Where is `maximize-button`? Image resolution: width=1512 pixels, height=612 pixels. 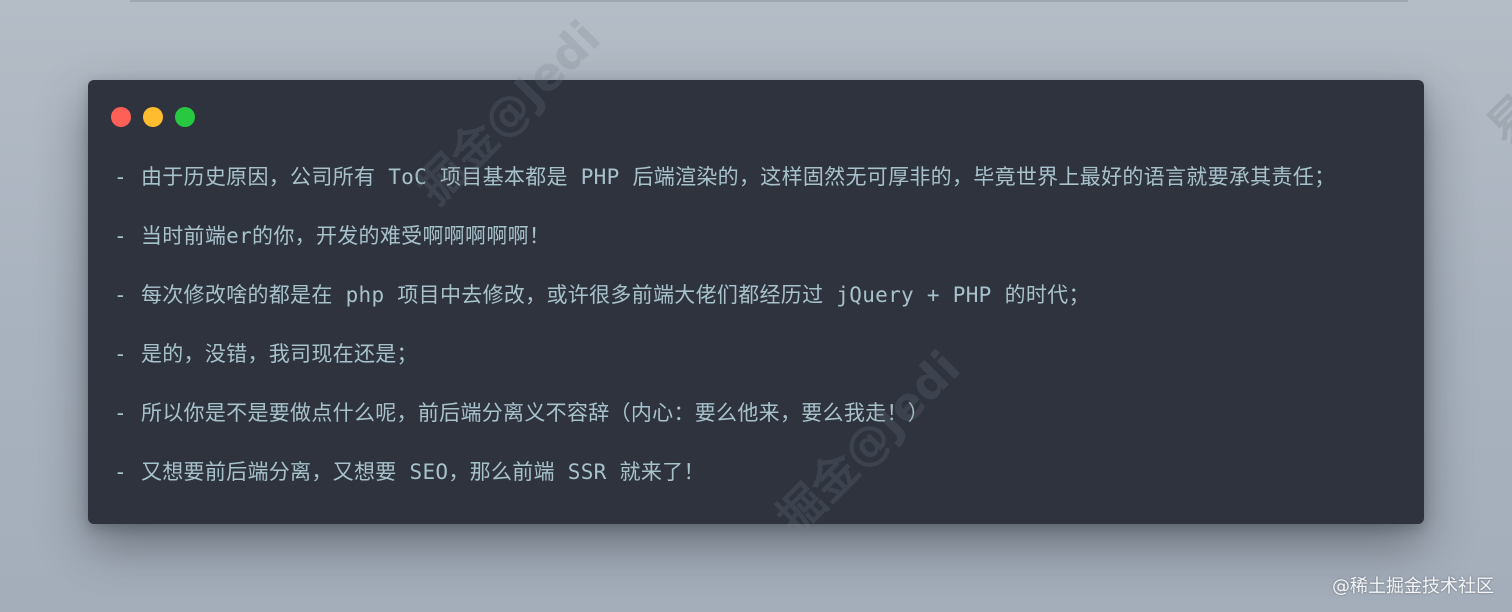
maximize-button is located at coordinates (185, 117).